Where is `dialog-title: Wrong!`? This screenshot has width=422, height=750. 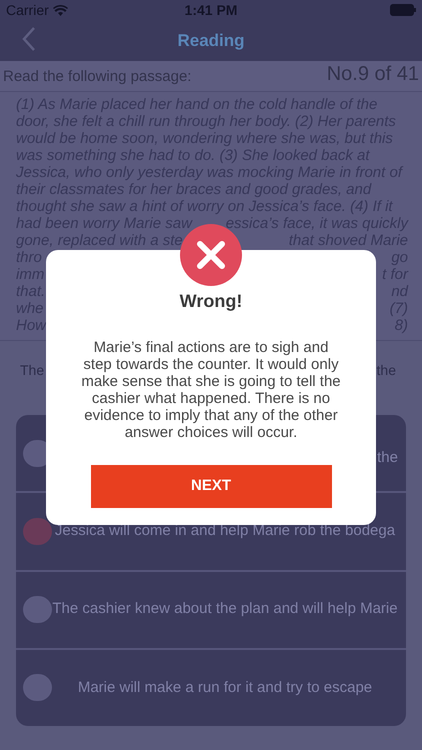 dialog-title: Wrong! is located at coordinates (211, 301).